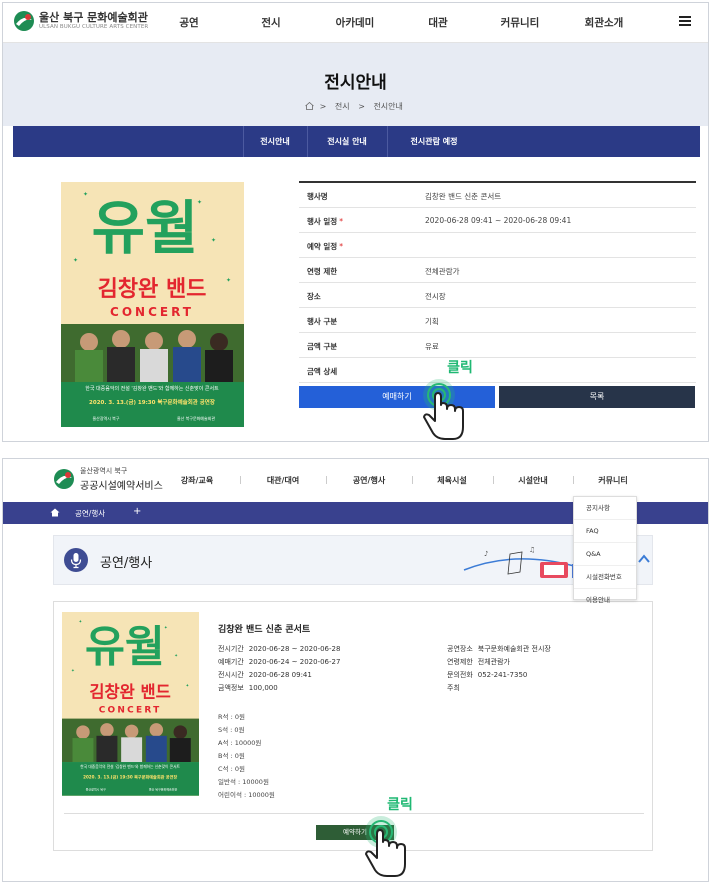  Describe the element at coordinates (437, 22) in the screenshot. I see `menu-rental: 대관` at that location.